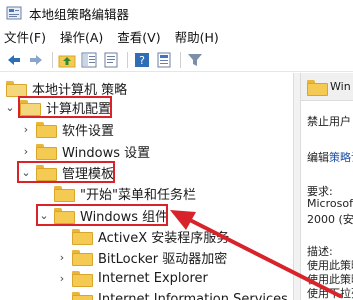 This screenshot has height=300, width=353. Describe the element at coordinates (329, 121) in the screenshot. I see `details-setting-title: 禁止用户` at that location.